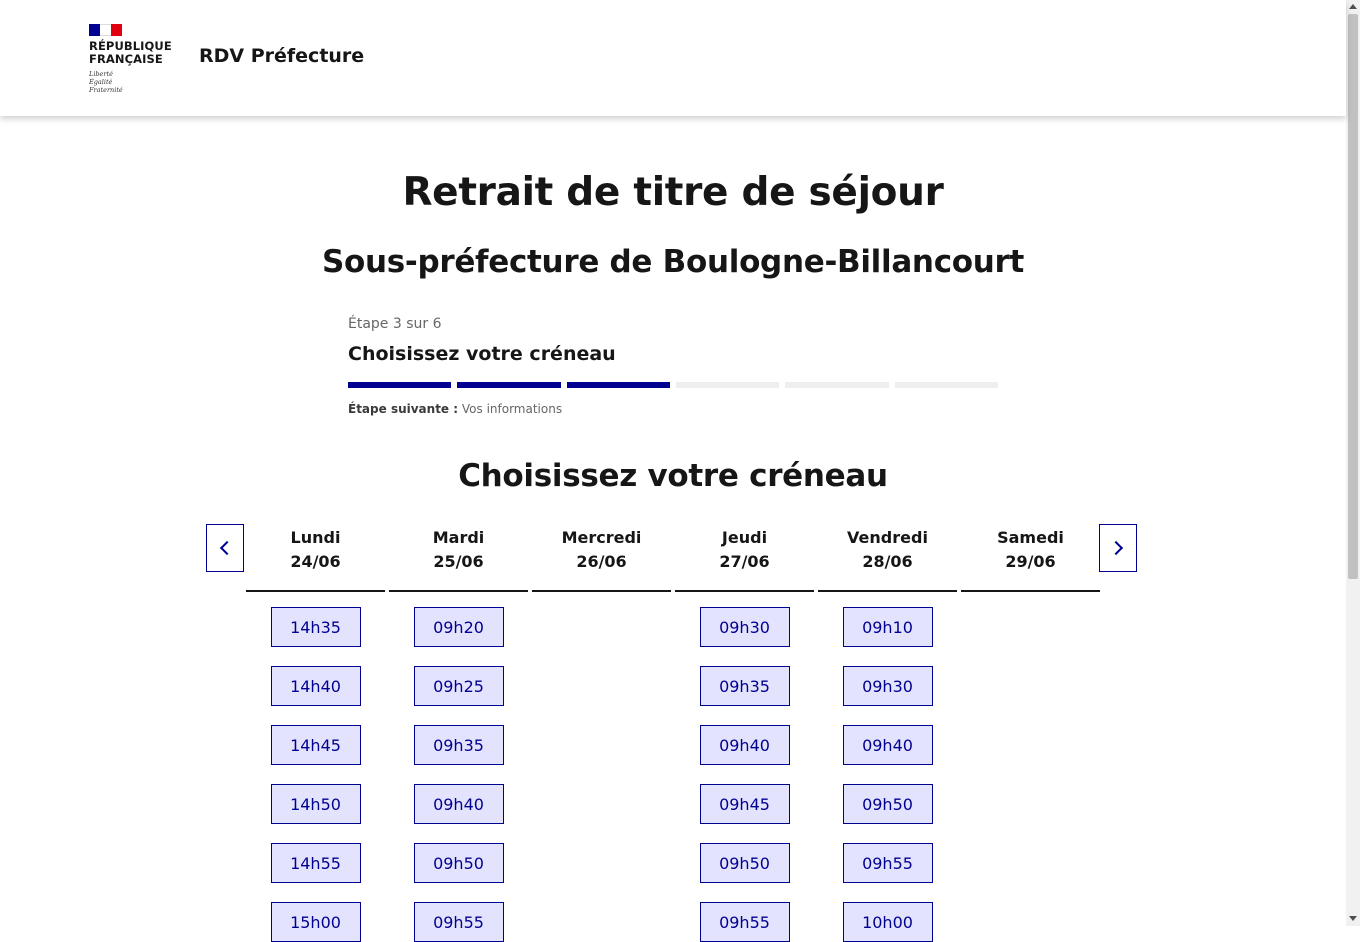 This screenshot has height=942, width=1360. I want to click on time-slot-button: 14h55, so click(315, 863).